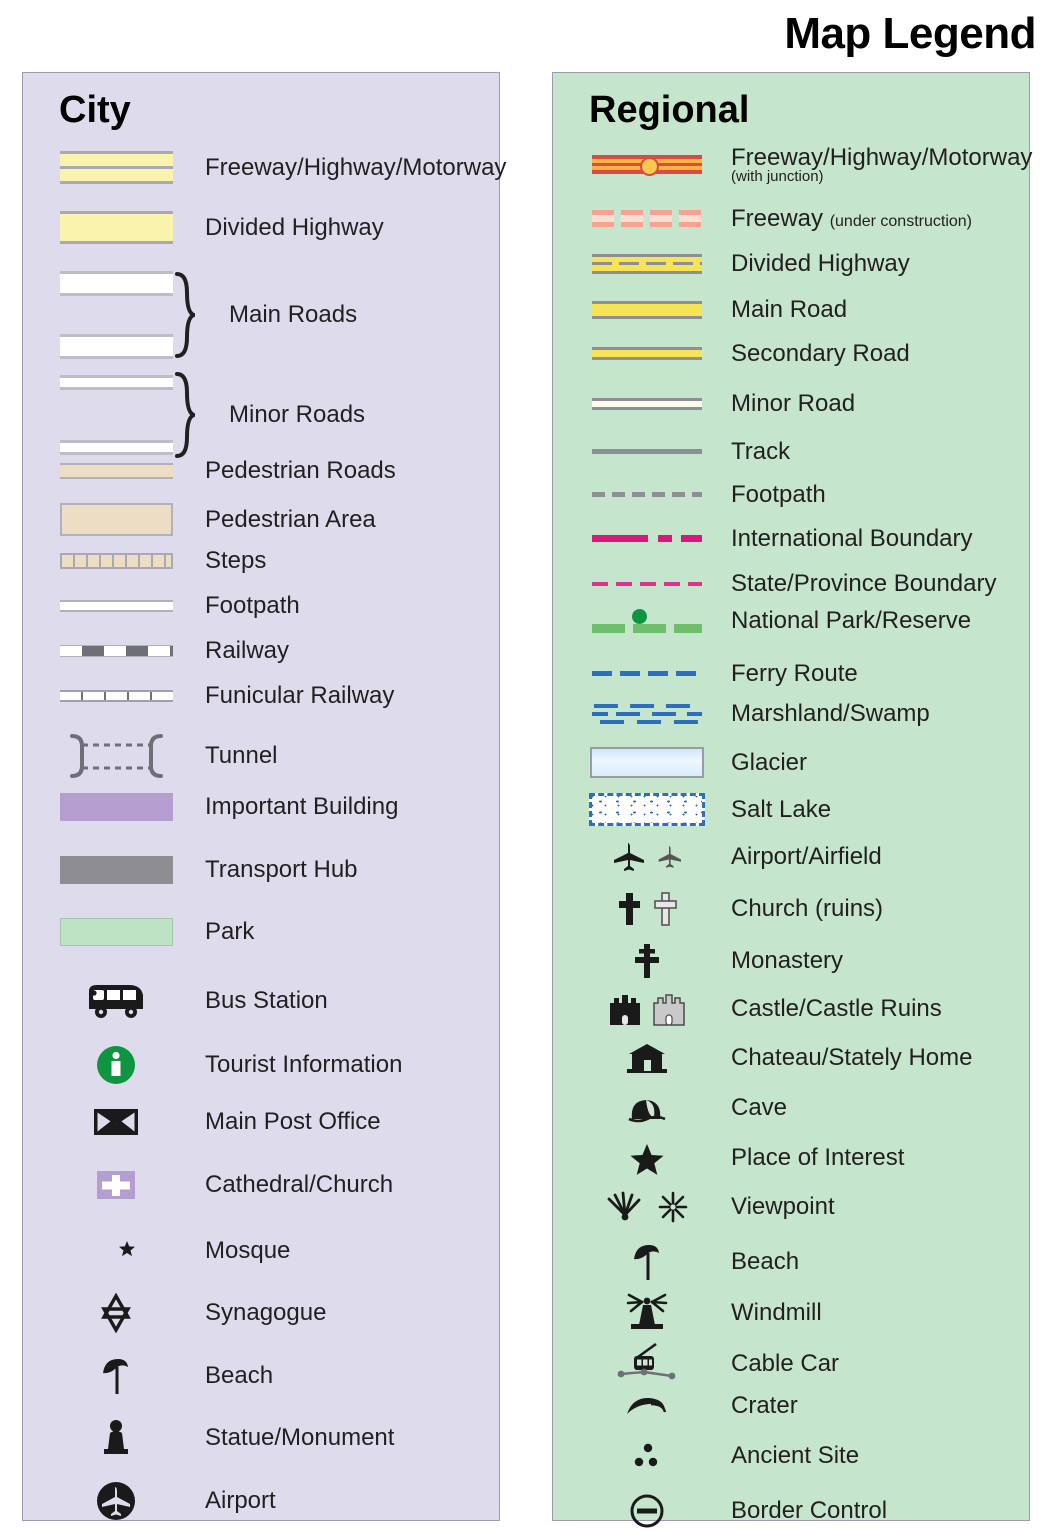 This screenshot has height=1533, width=1050. I want to click on city-park-symbol, so click(116, 932).